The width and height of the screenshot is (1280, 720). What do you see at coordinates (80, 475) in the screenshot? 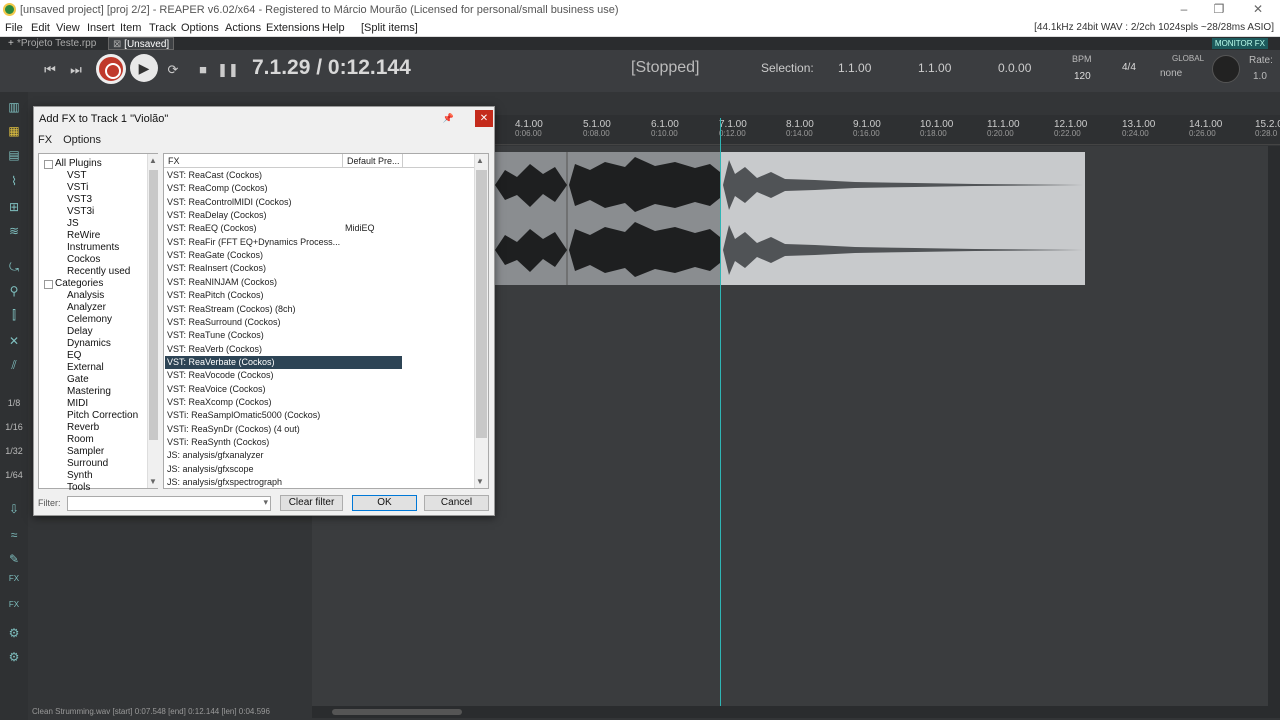
I see `tree-node: Synth` at bounding box center [80, 475].